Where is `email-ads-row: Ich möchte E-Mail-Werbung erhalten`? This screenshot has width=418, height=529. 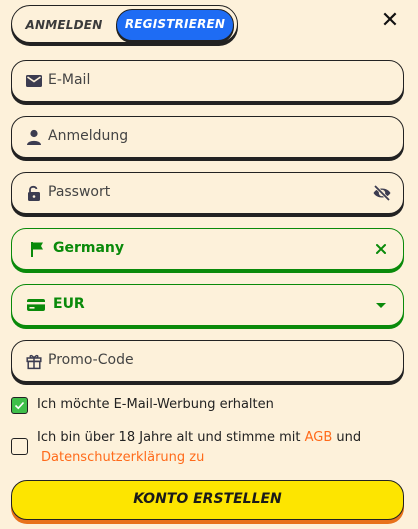
email-ads-row: Ich möchte E-Mail-Werbung erhalten is located at coordinates (206, 407).